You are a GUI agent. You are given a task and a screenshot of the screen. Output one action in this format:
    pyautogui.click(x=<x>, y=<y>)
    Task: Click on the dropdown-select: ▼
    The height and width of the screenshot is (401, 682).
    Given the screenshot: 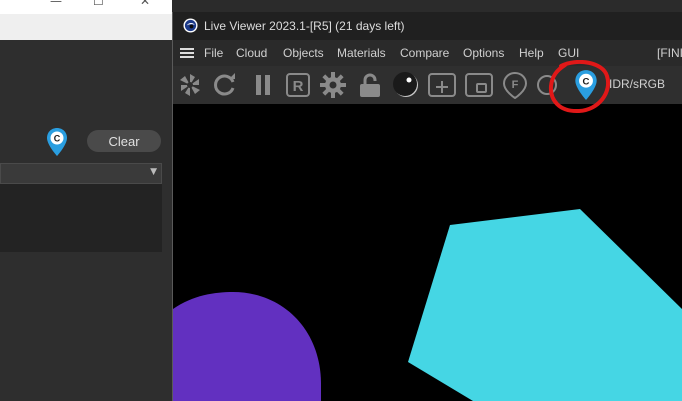 What is the action you would take?
    pyautogui.click(x=81, y=173)
    